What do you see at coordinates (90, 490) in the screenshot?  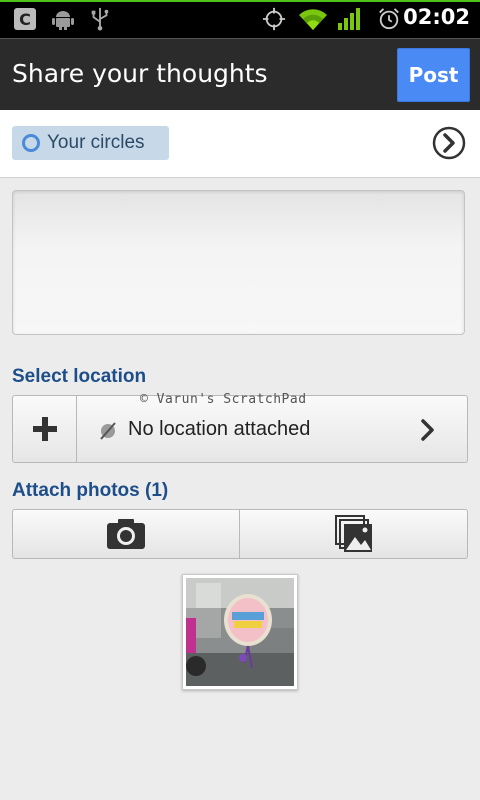 I see `attach-photos-label: Attach photos (1)` at bounding box center [90, 490].